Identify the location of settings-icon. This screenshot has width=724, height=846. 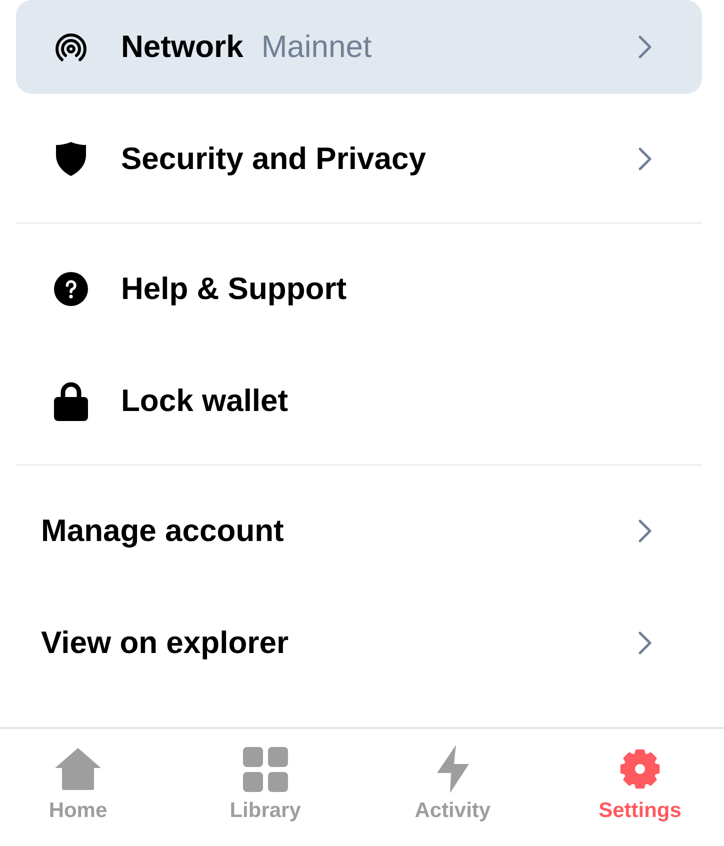
(639, 769).